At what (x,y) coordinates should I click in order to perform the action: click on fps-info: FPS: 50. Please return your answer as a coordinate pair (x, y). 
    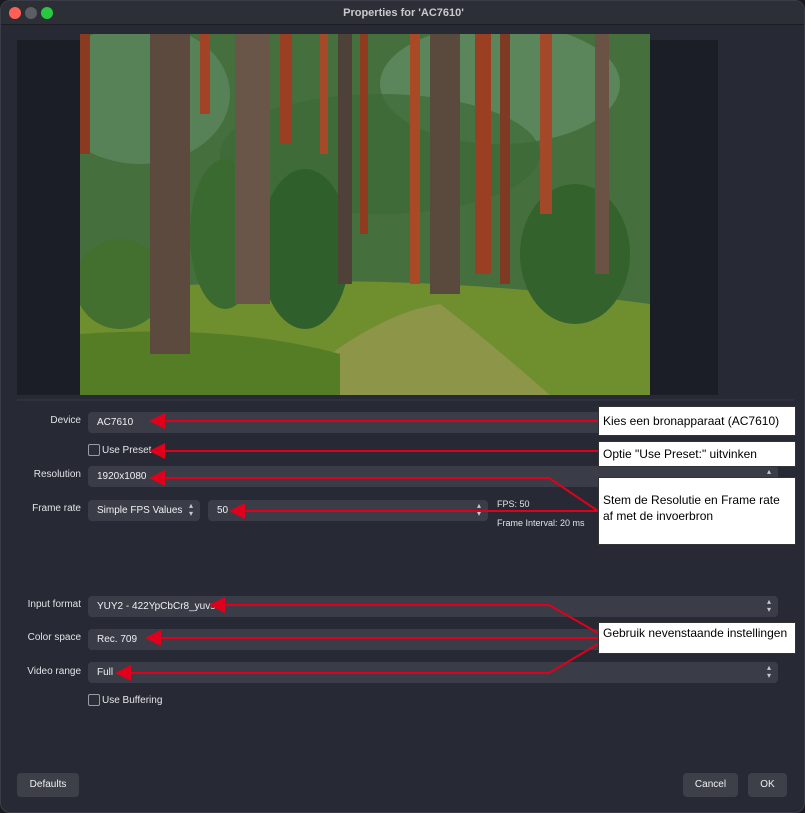
    Looking at the image, I should click on (513, 504).